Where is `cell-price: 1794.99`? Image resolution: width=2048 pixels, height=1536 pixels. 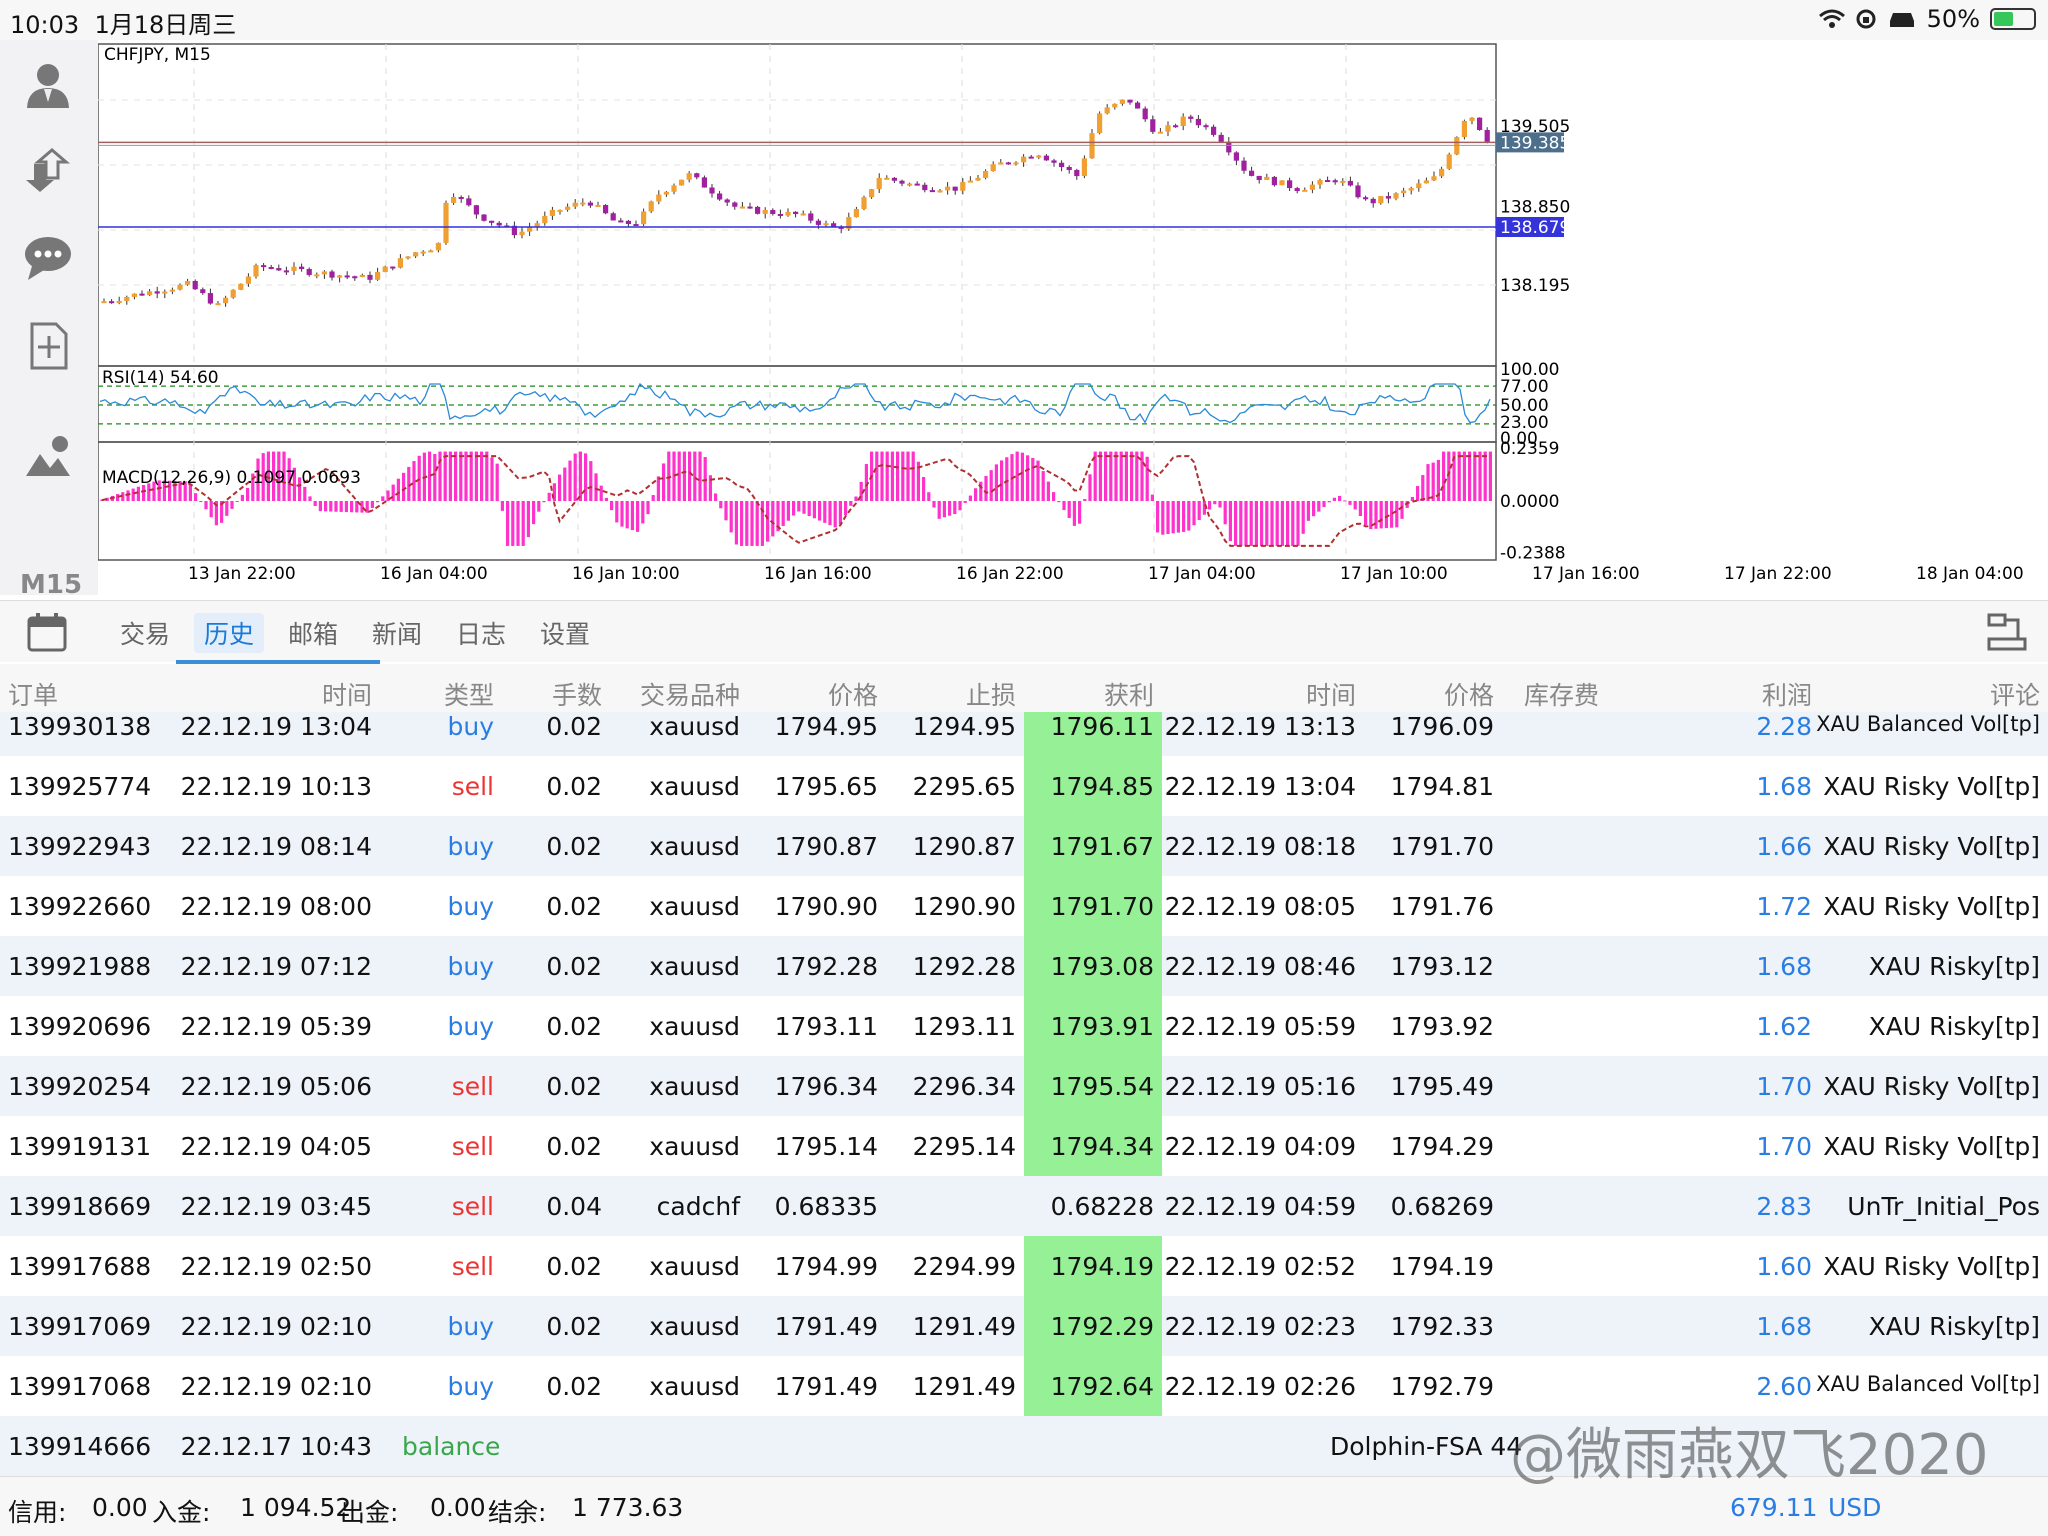 cell-price: 1794.99 is located at coordinates (826, 1266).